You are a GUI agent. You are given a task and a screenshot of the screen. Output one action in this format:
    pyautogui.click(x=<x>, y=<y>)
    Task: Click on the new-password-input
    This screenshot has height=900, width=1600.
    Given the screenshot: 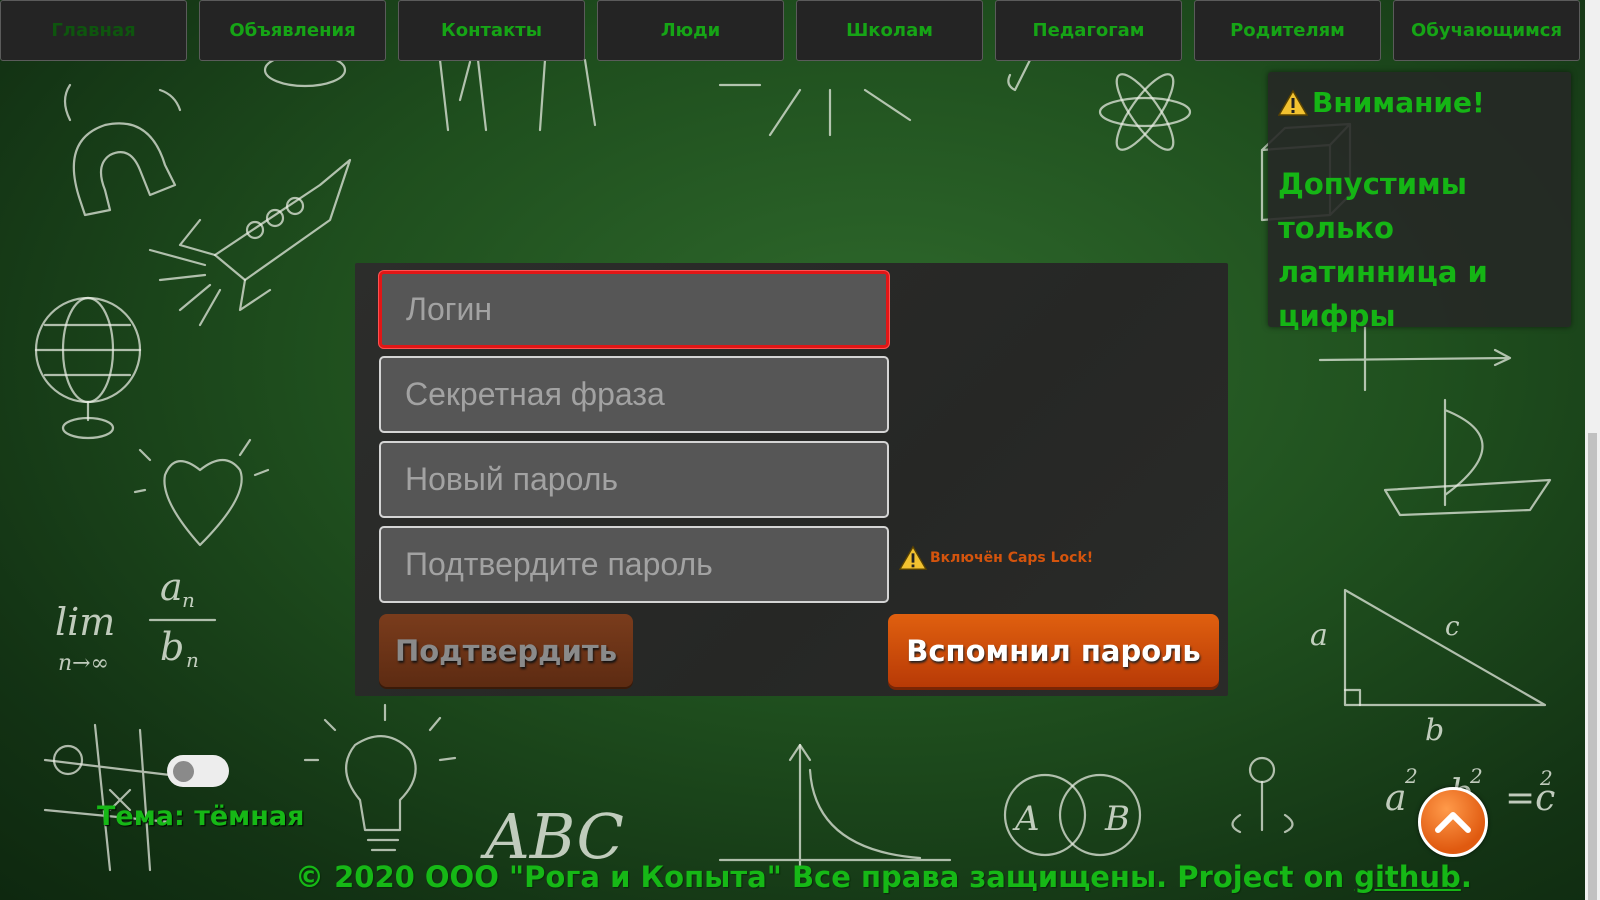 What is the action you would take?
    pyautogui.click(x=634, y=479)
    